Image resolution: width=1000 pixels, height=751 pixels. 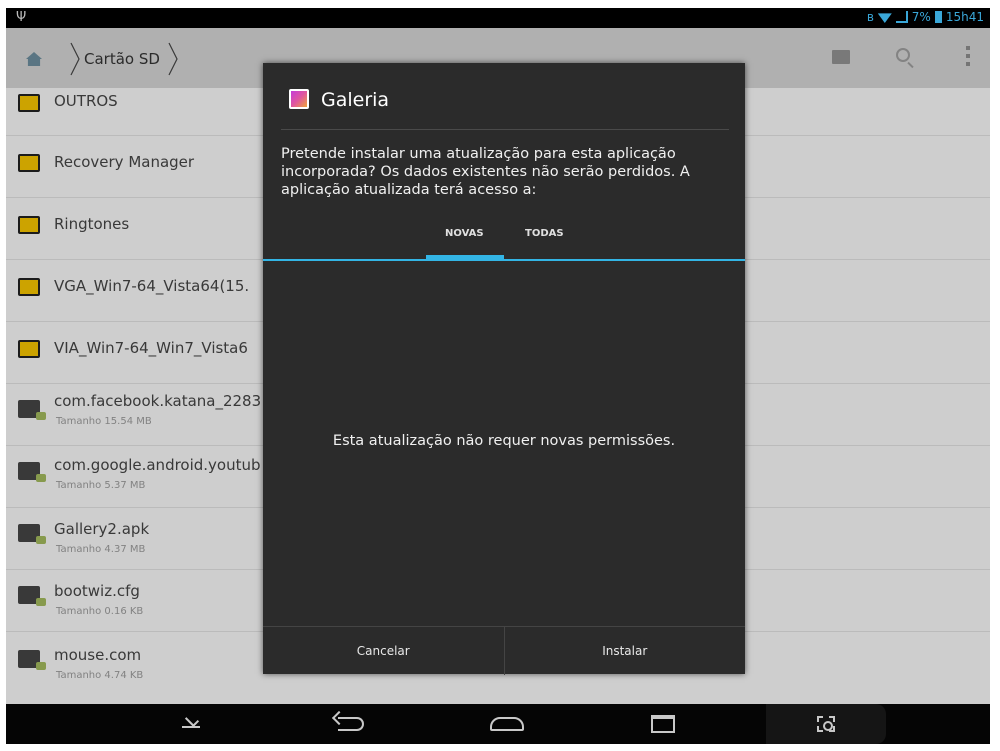 I want to click on back-icon, so click(x=351, y=724).